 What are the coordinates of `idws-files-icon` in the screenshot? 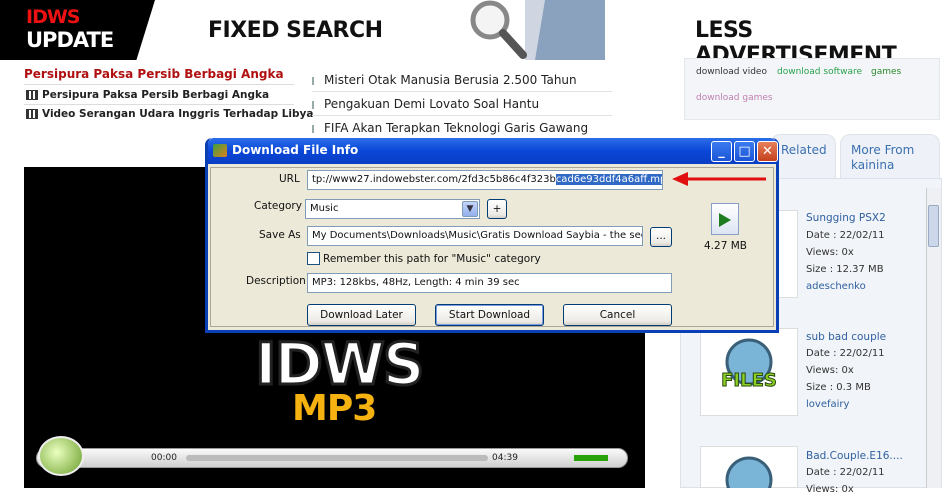 It's located at (749, 472).